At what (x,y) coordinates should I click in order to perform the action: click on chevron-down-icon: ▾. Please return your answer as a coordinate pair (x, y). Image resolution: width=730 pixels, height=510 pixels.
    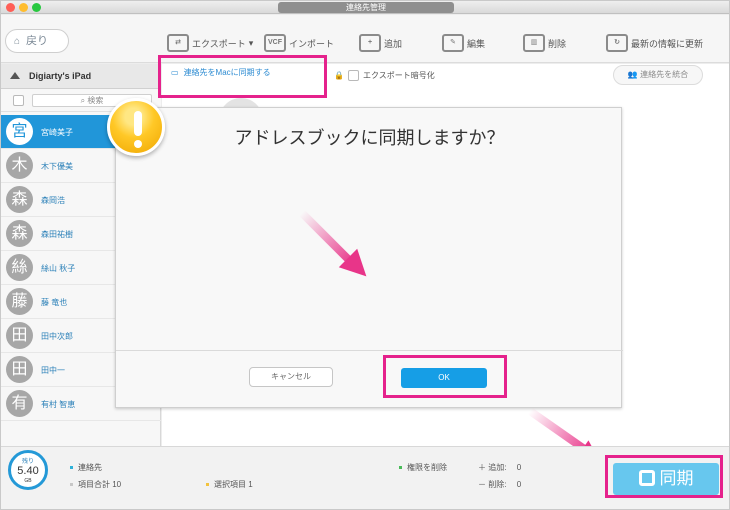
    Looking at the image, I should click on (251, 42).